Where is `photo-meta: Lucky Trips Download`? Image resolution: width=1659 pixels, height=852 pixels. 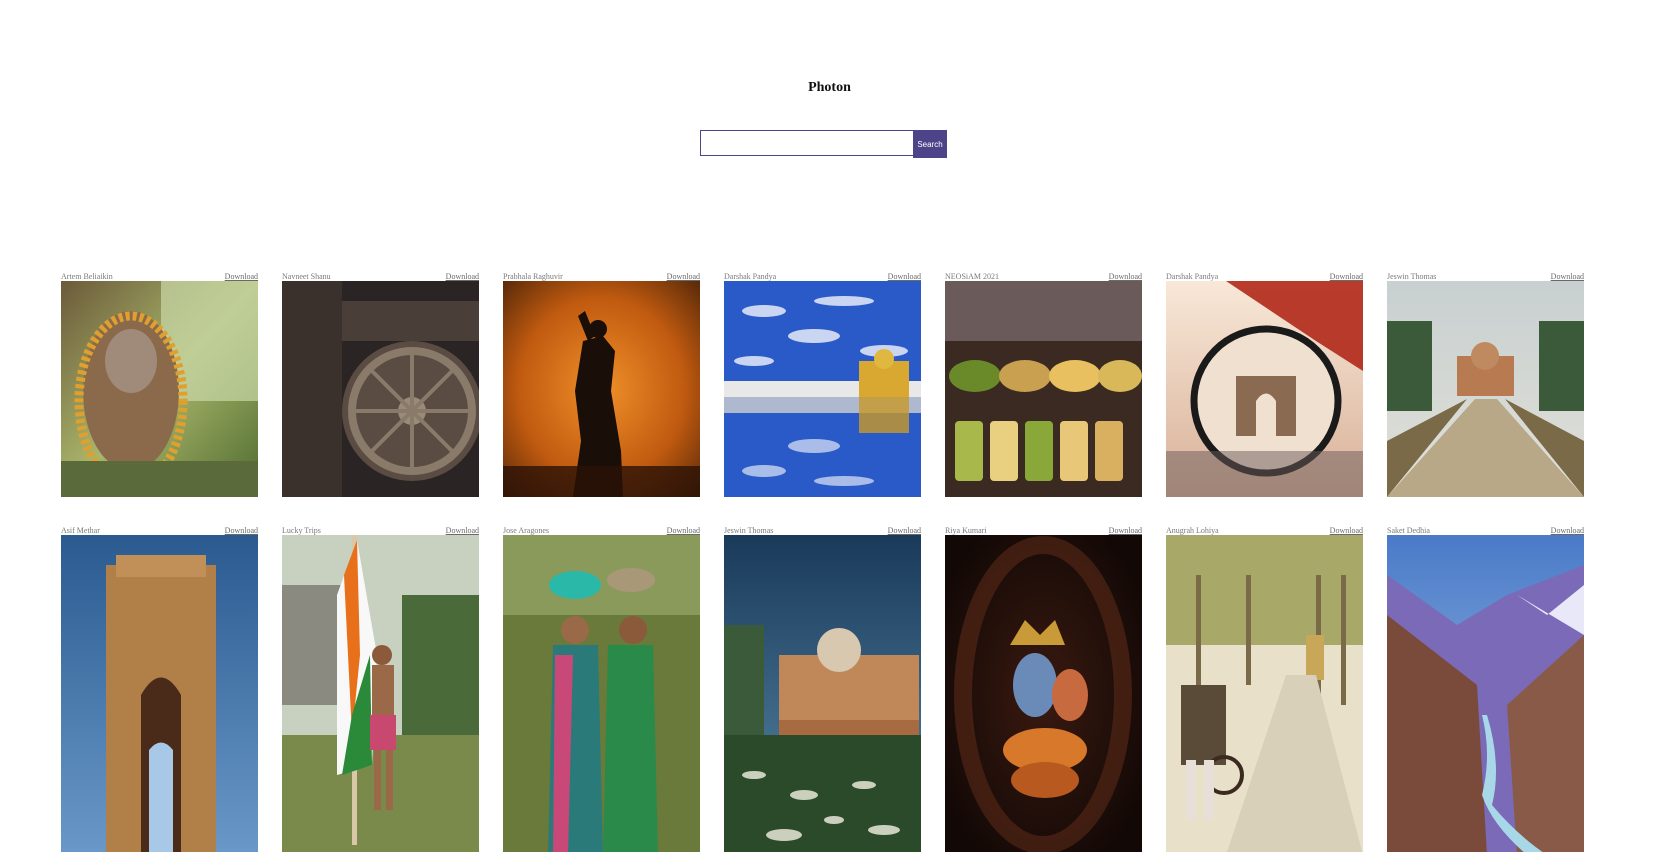 photo-meta: Lucky Trips Download is located at coordinates (380, 529).